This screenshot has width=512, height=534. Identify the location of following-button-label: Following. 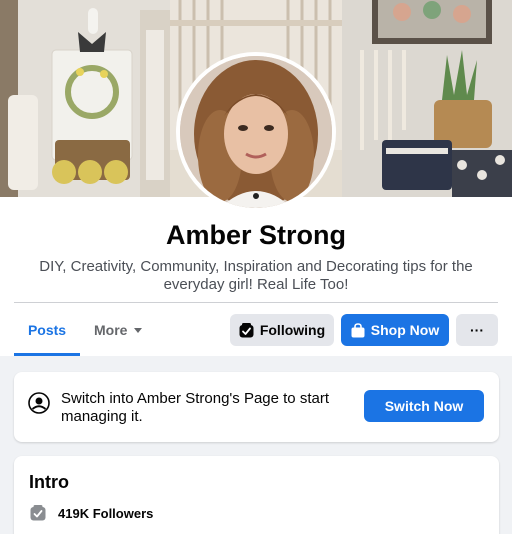
(292, 330).